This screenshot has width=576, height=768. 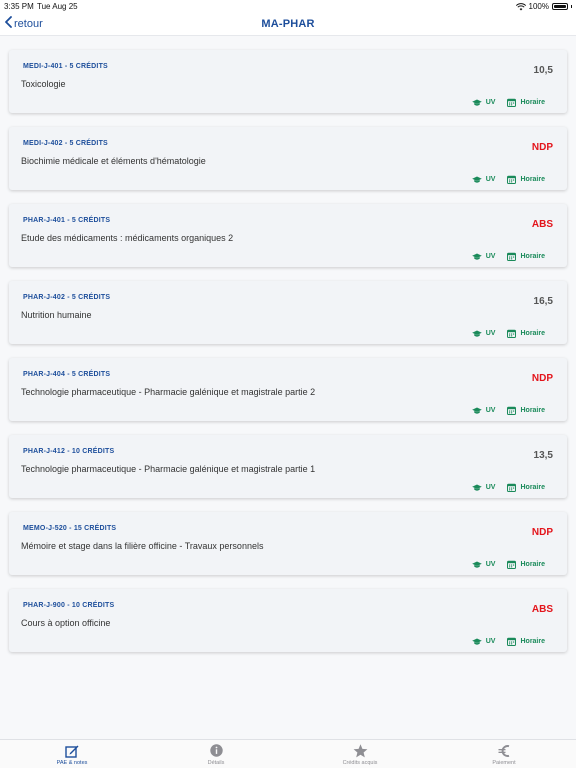 I want to click on wifi-icon, so click(x=520, y=6).